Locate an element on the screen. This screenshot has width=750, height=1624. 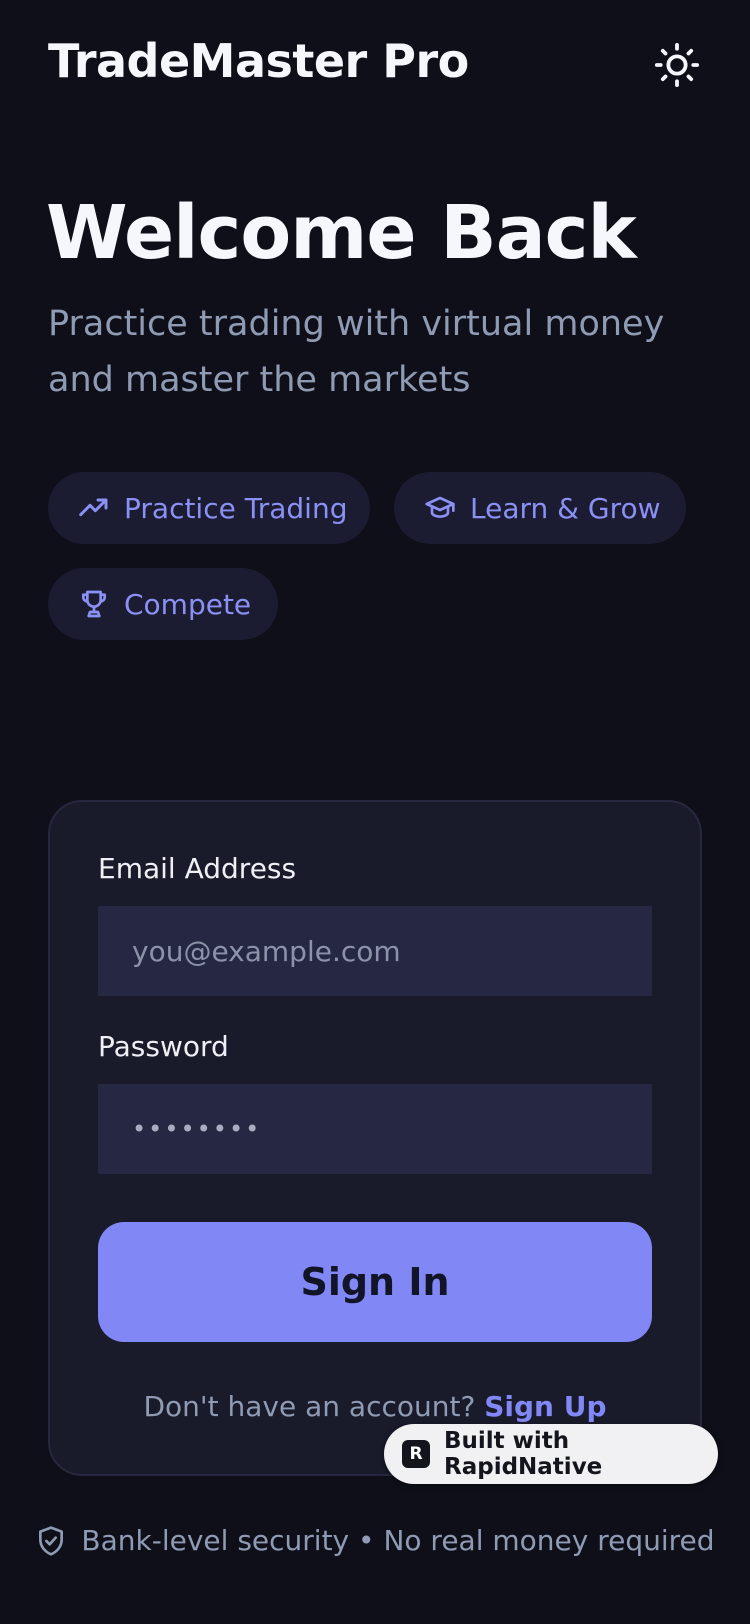
signup-prompt-row: Don't have an account? Sign Up is located at coordinates (375, 1406).